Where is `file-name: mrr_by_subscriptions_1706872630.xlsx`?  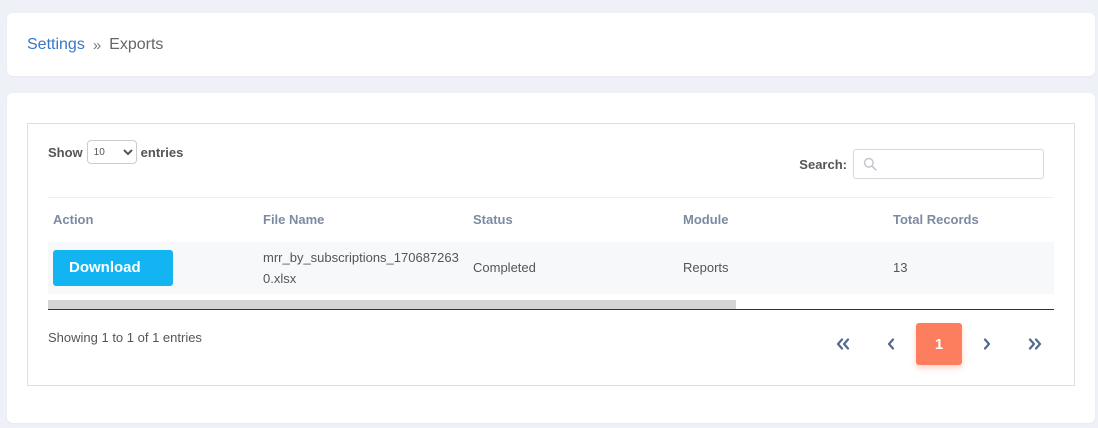
file-name: mrr_by_subscriptions_1706872630.xlsx is located at coordinates (361, 267).